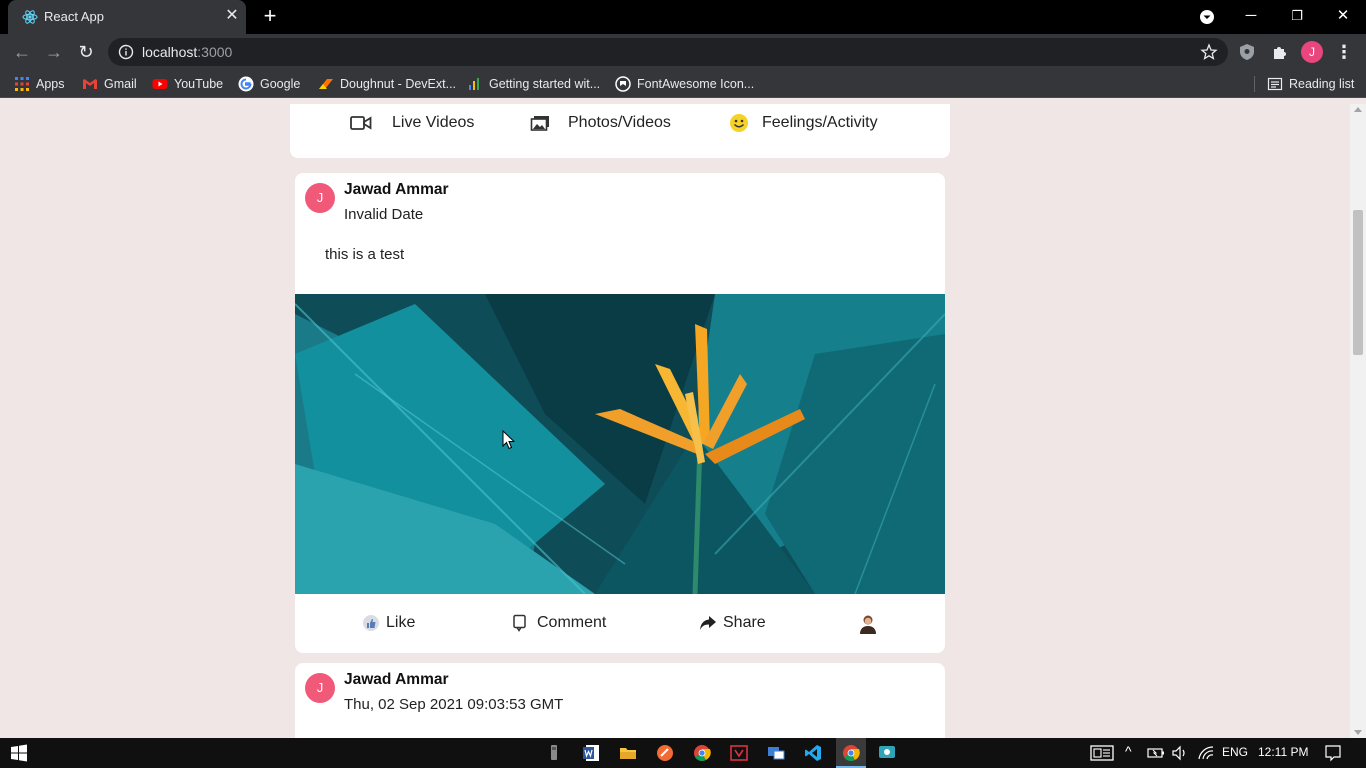 Image resolution: width=1366 pixels, height=768 pixels. I want to click on tab-title: React App, so click(74, 16).